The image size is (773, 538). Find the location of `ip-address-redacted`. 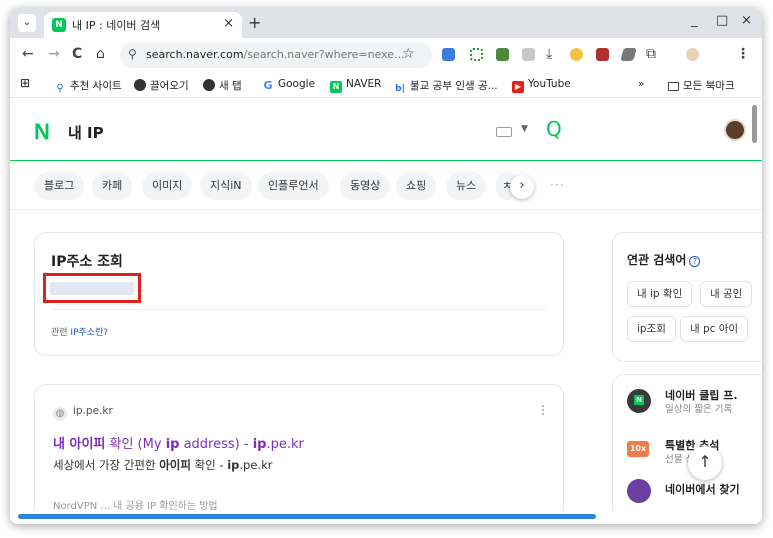

ip-address-redacted is located at coordinates (92, 288).